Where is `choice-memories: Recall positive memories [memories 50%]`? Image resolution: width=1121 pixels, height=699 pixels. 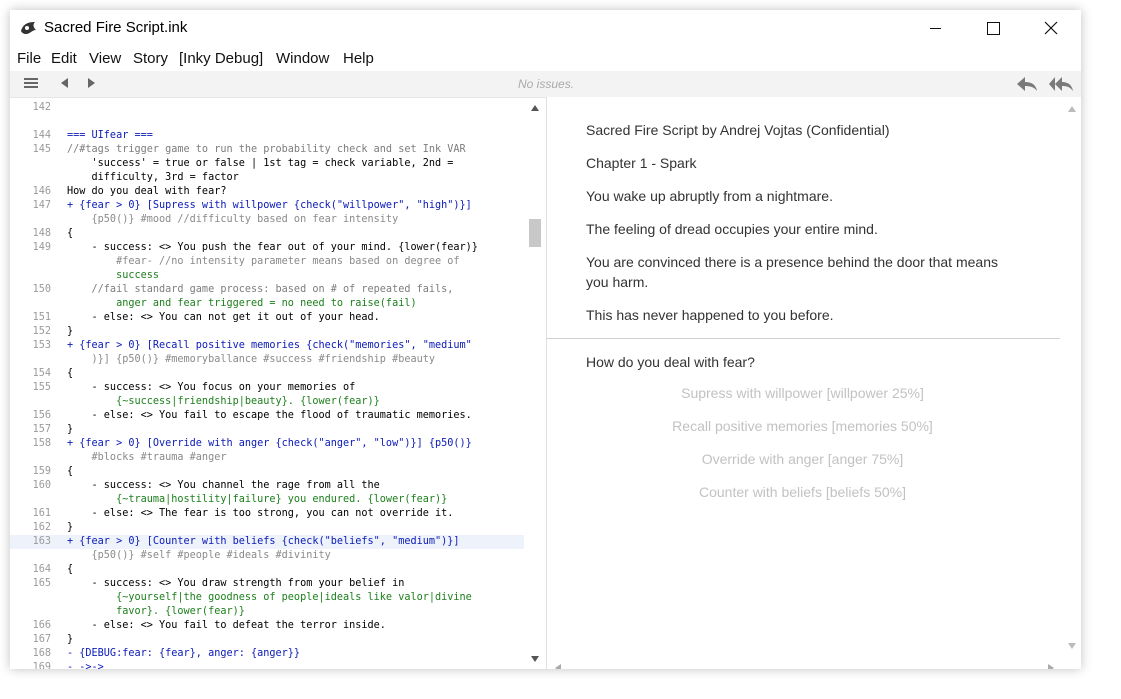
choice-memories: Recall positive memories [memories 50%] is located at coordinates (802, 426).